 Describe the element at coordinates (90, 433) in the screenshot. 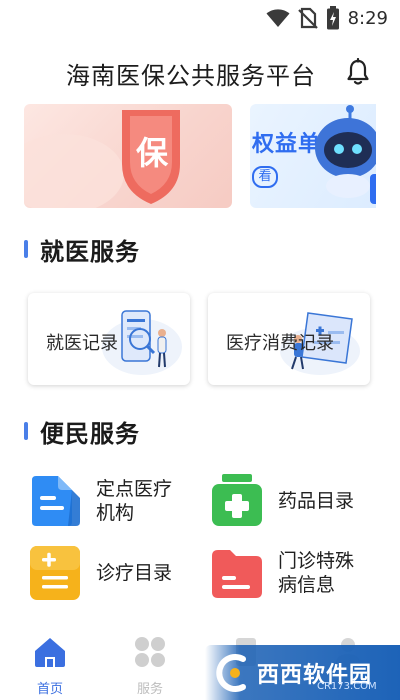

I see `section-title: 便民服务` at that location.